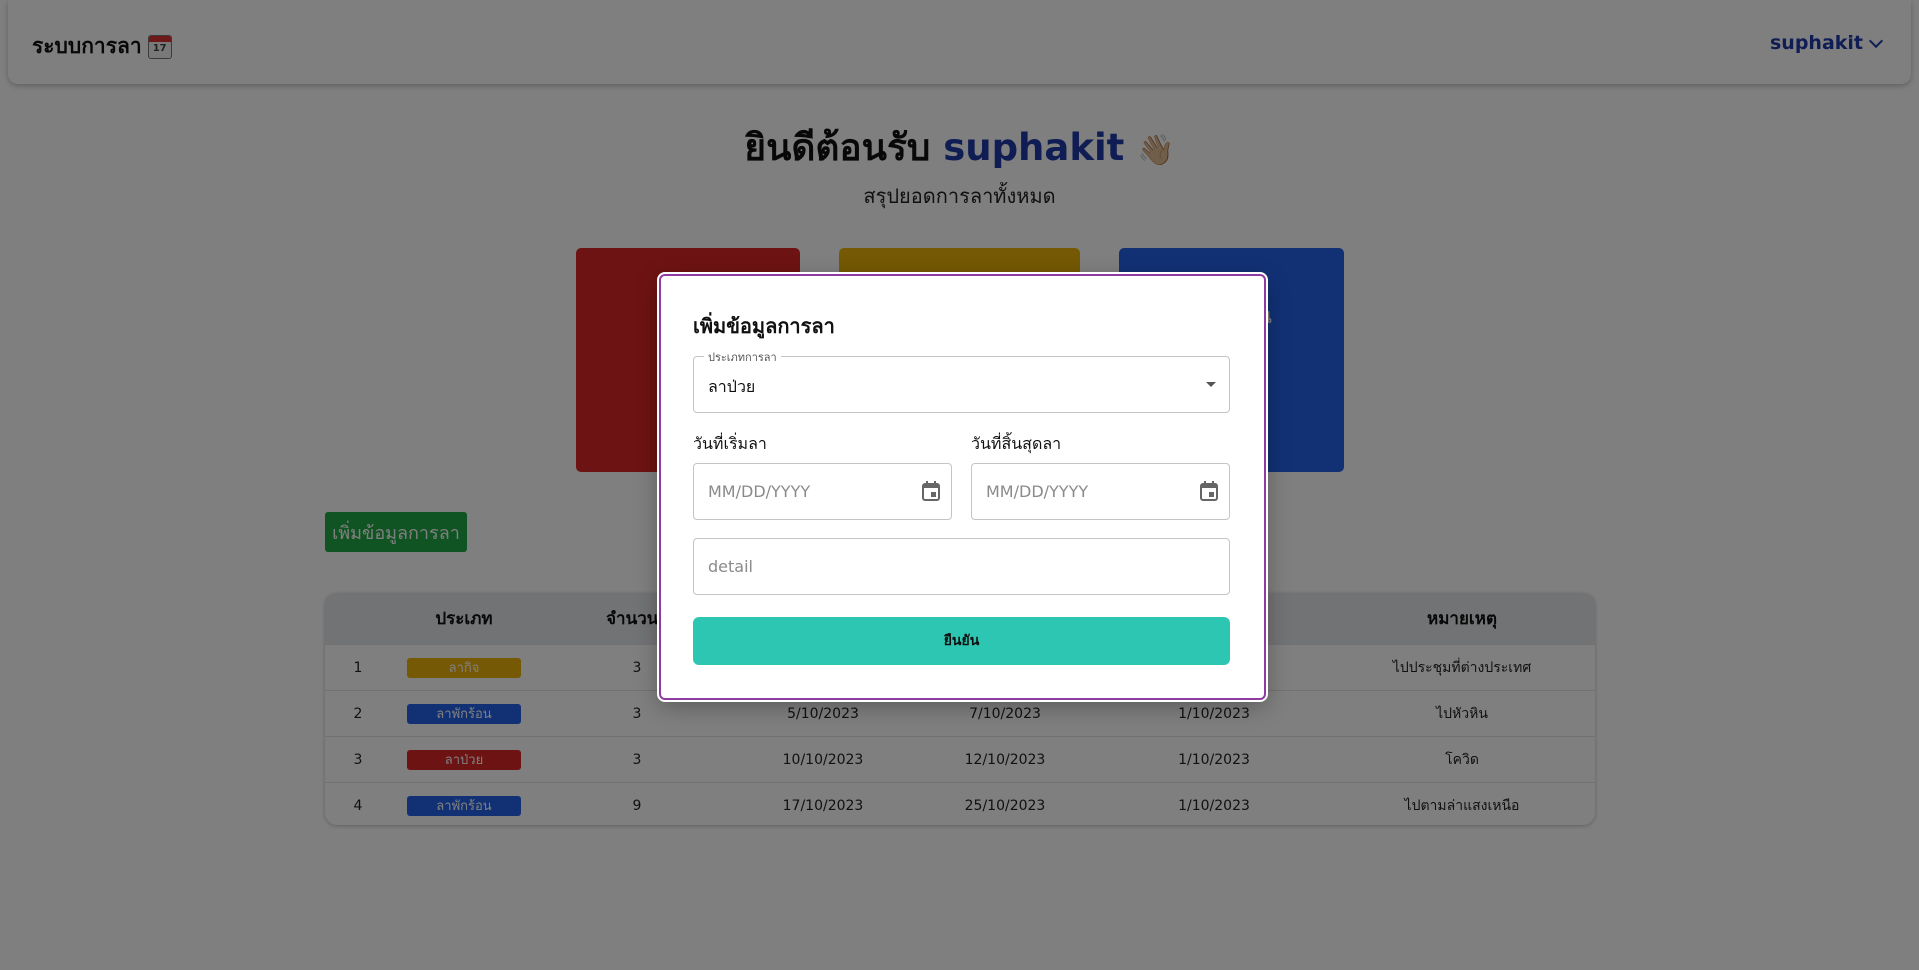 The width and height of the screenshot is (1919, 970). Describe the element at coordinates (1016, 443) in the screenshot. I see `end-date-label: วันที่สิ้นสุดลา` at that location.